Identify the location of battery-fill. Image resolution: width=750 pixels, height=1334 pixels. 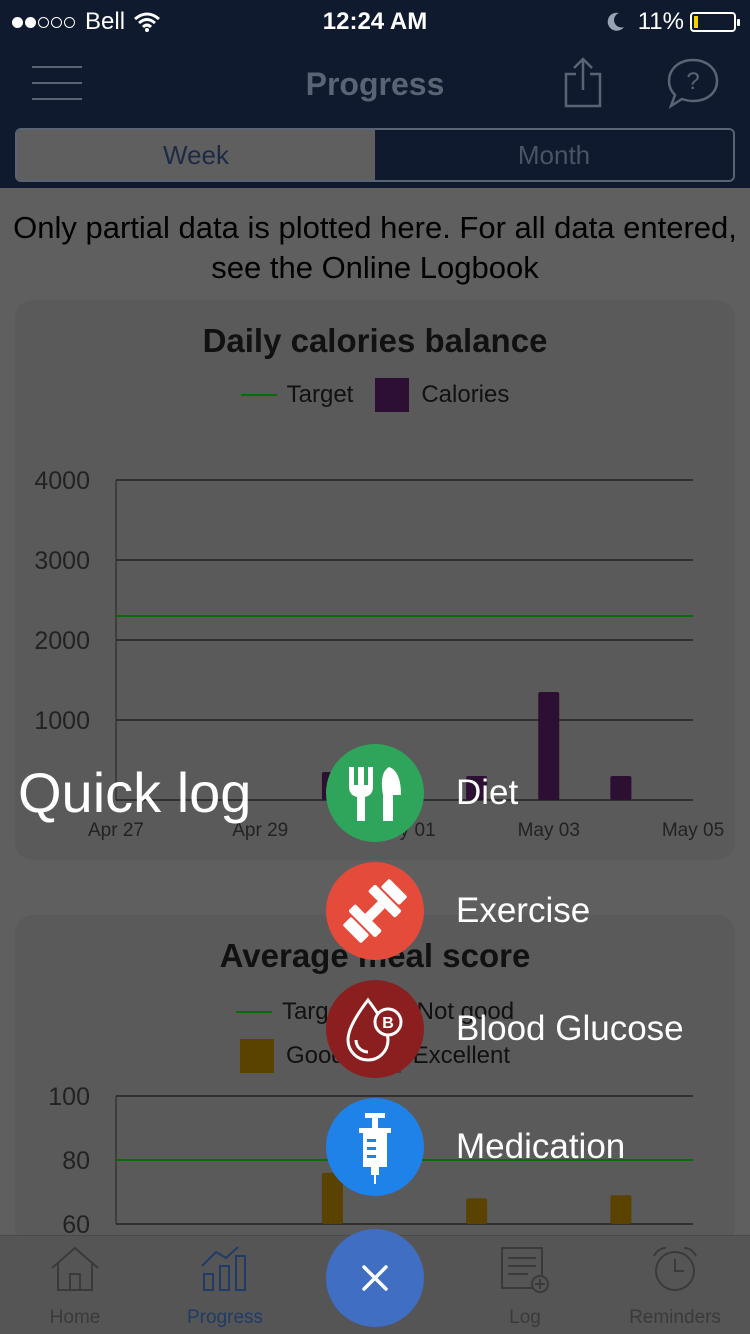
(696, 22).